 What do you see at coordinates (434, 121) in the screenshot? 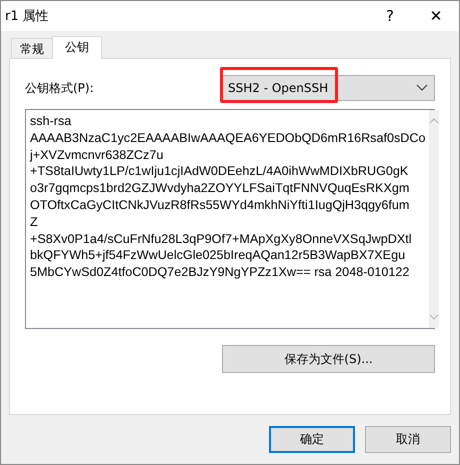
I see `scroll-up-icon` at bounding box center [434, 121].